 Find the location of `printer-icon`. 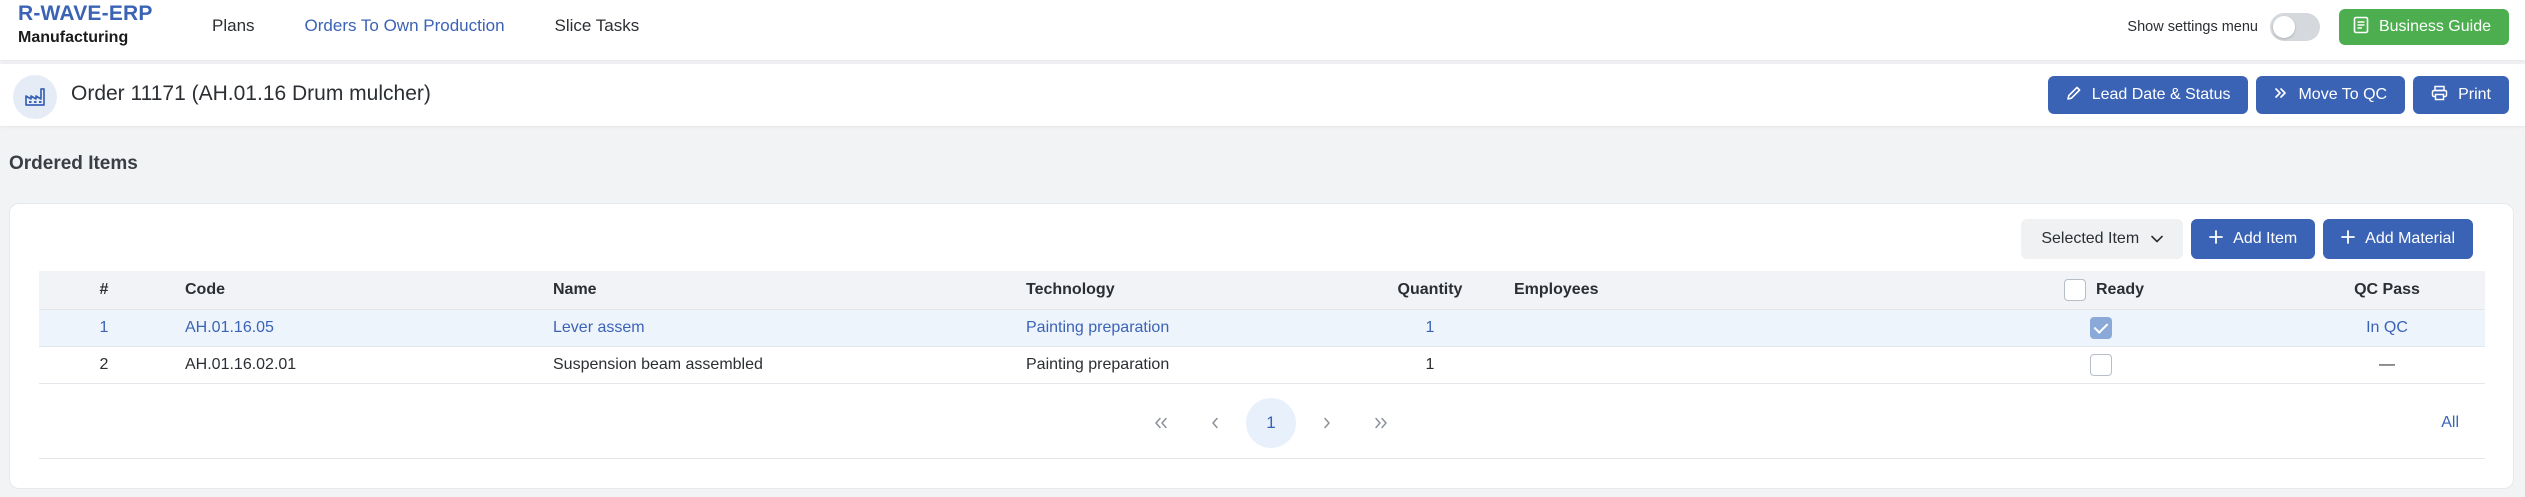

printer-icon is located at coordinates (2439, 95).